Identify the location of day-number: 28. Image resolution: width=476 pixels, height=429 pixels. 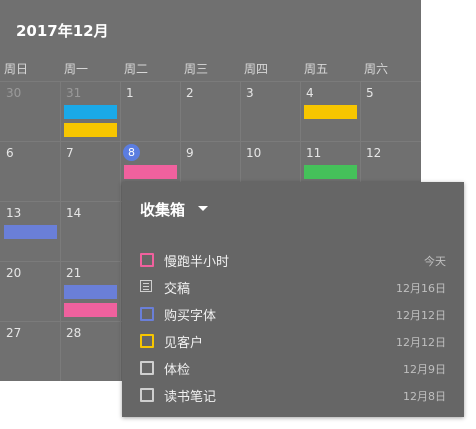
(73, 333).